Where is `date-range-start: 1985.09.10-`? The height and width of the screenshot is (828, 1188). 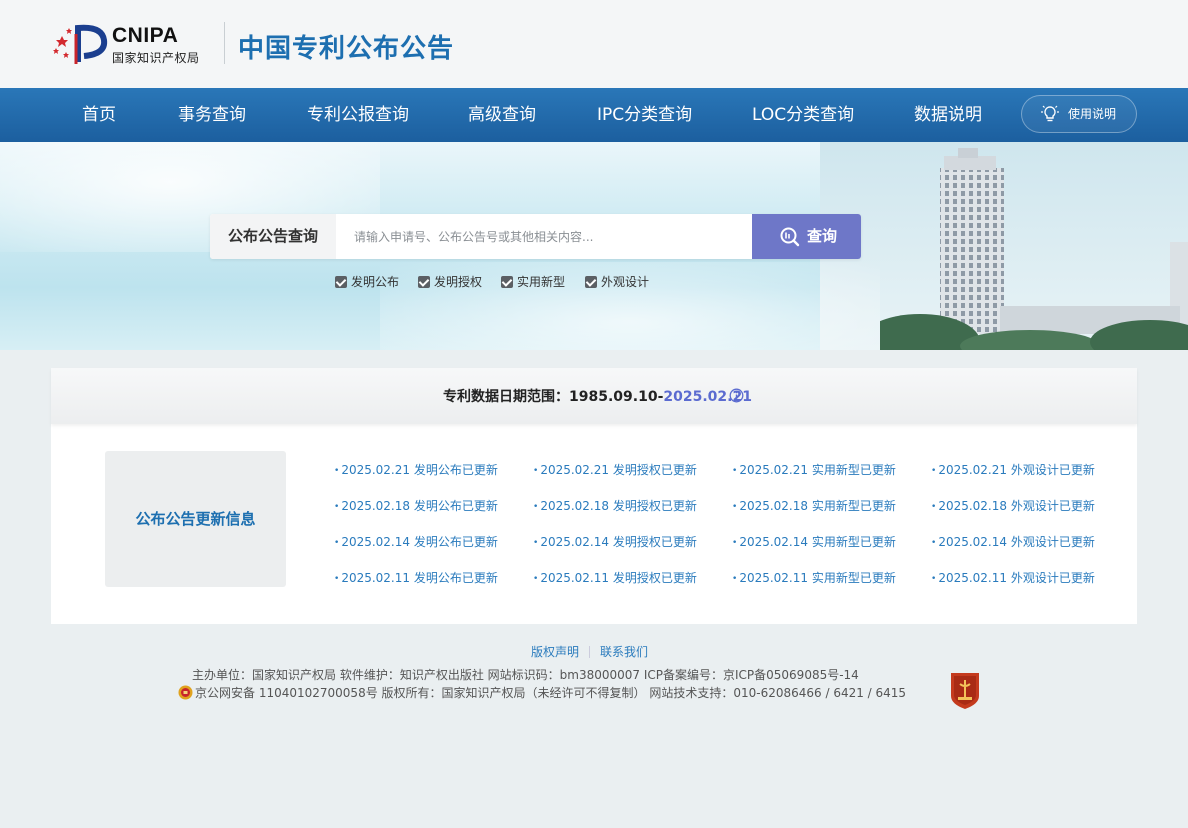 date-range-start: 1985.09.10- is located at coordinates (616, 397).